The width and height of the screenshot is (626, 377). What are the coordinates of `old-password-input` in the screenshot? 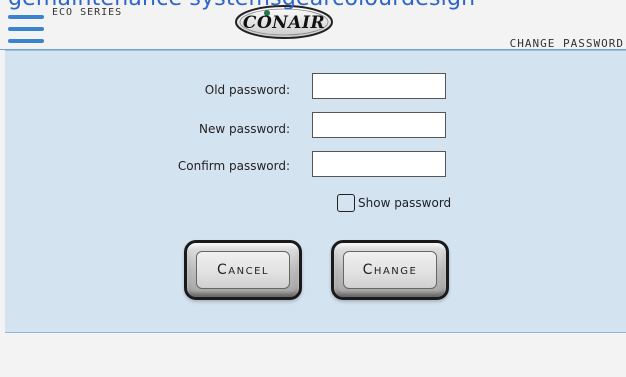 It's located at (379, 86).